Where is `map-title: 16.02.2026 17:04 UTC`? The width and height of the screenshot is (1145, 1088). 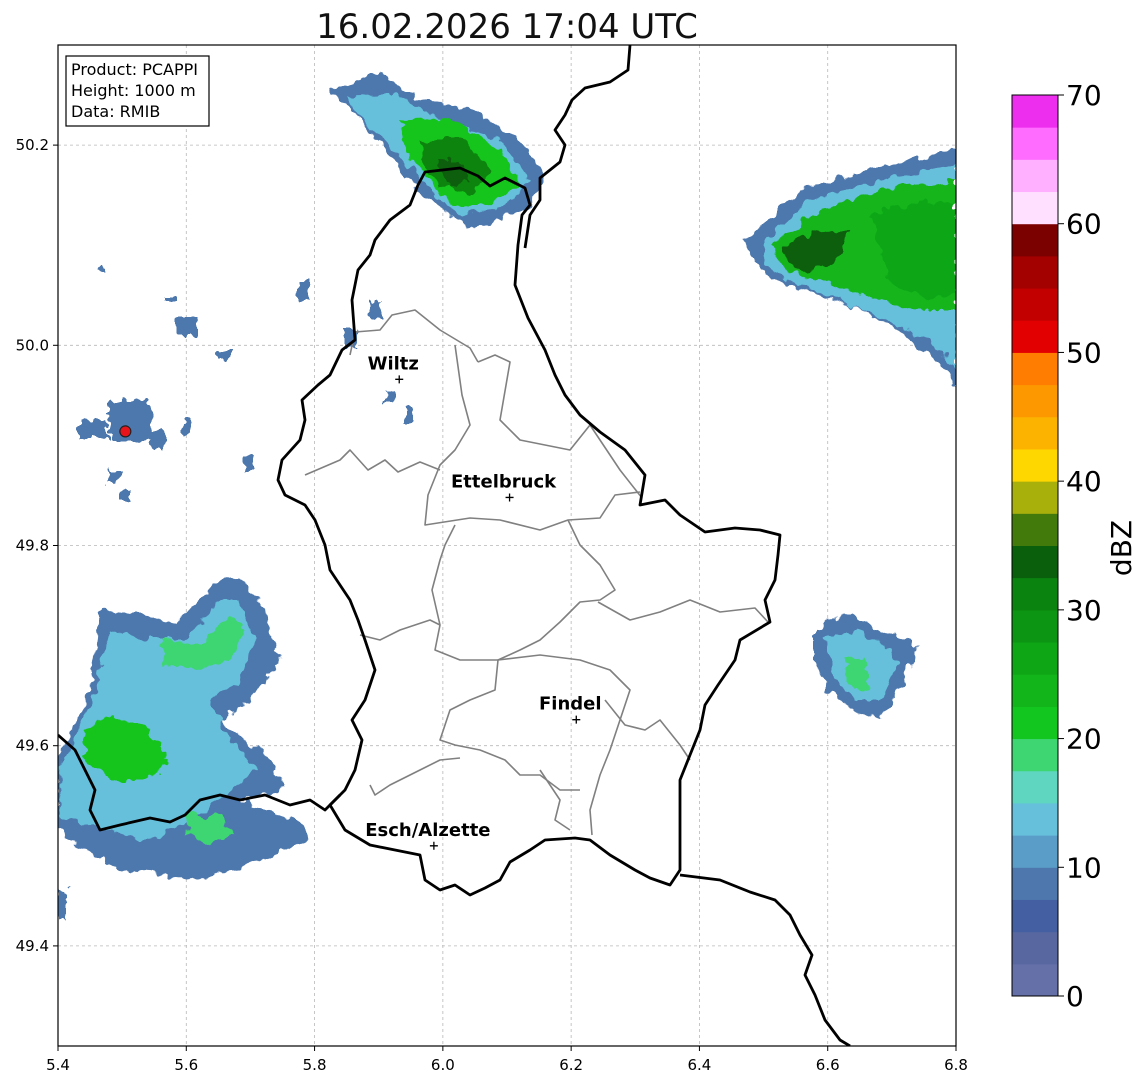 map-title: 16.02.2026 17:04 UTC is located at coordinates (507, 27).